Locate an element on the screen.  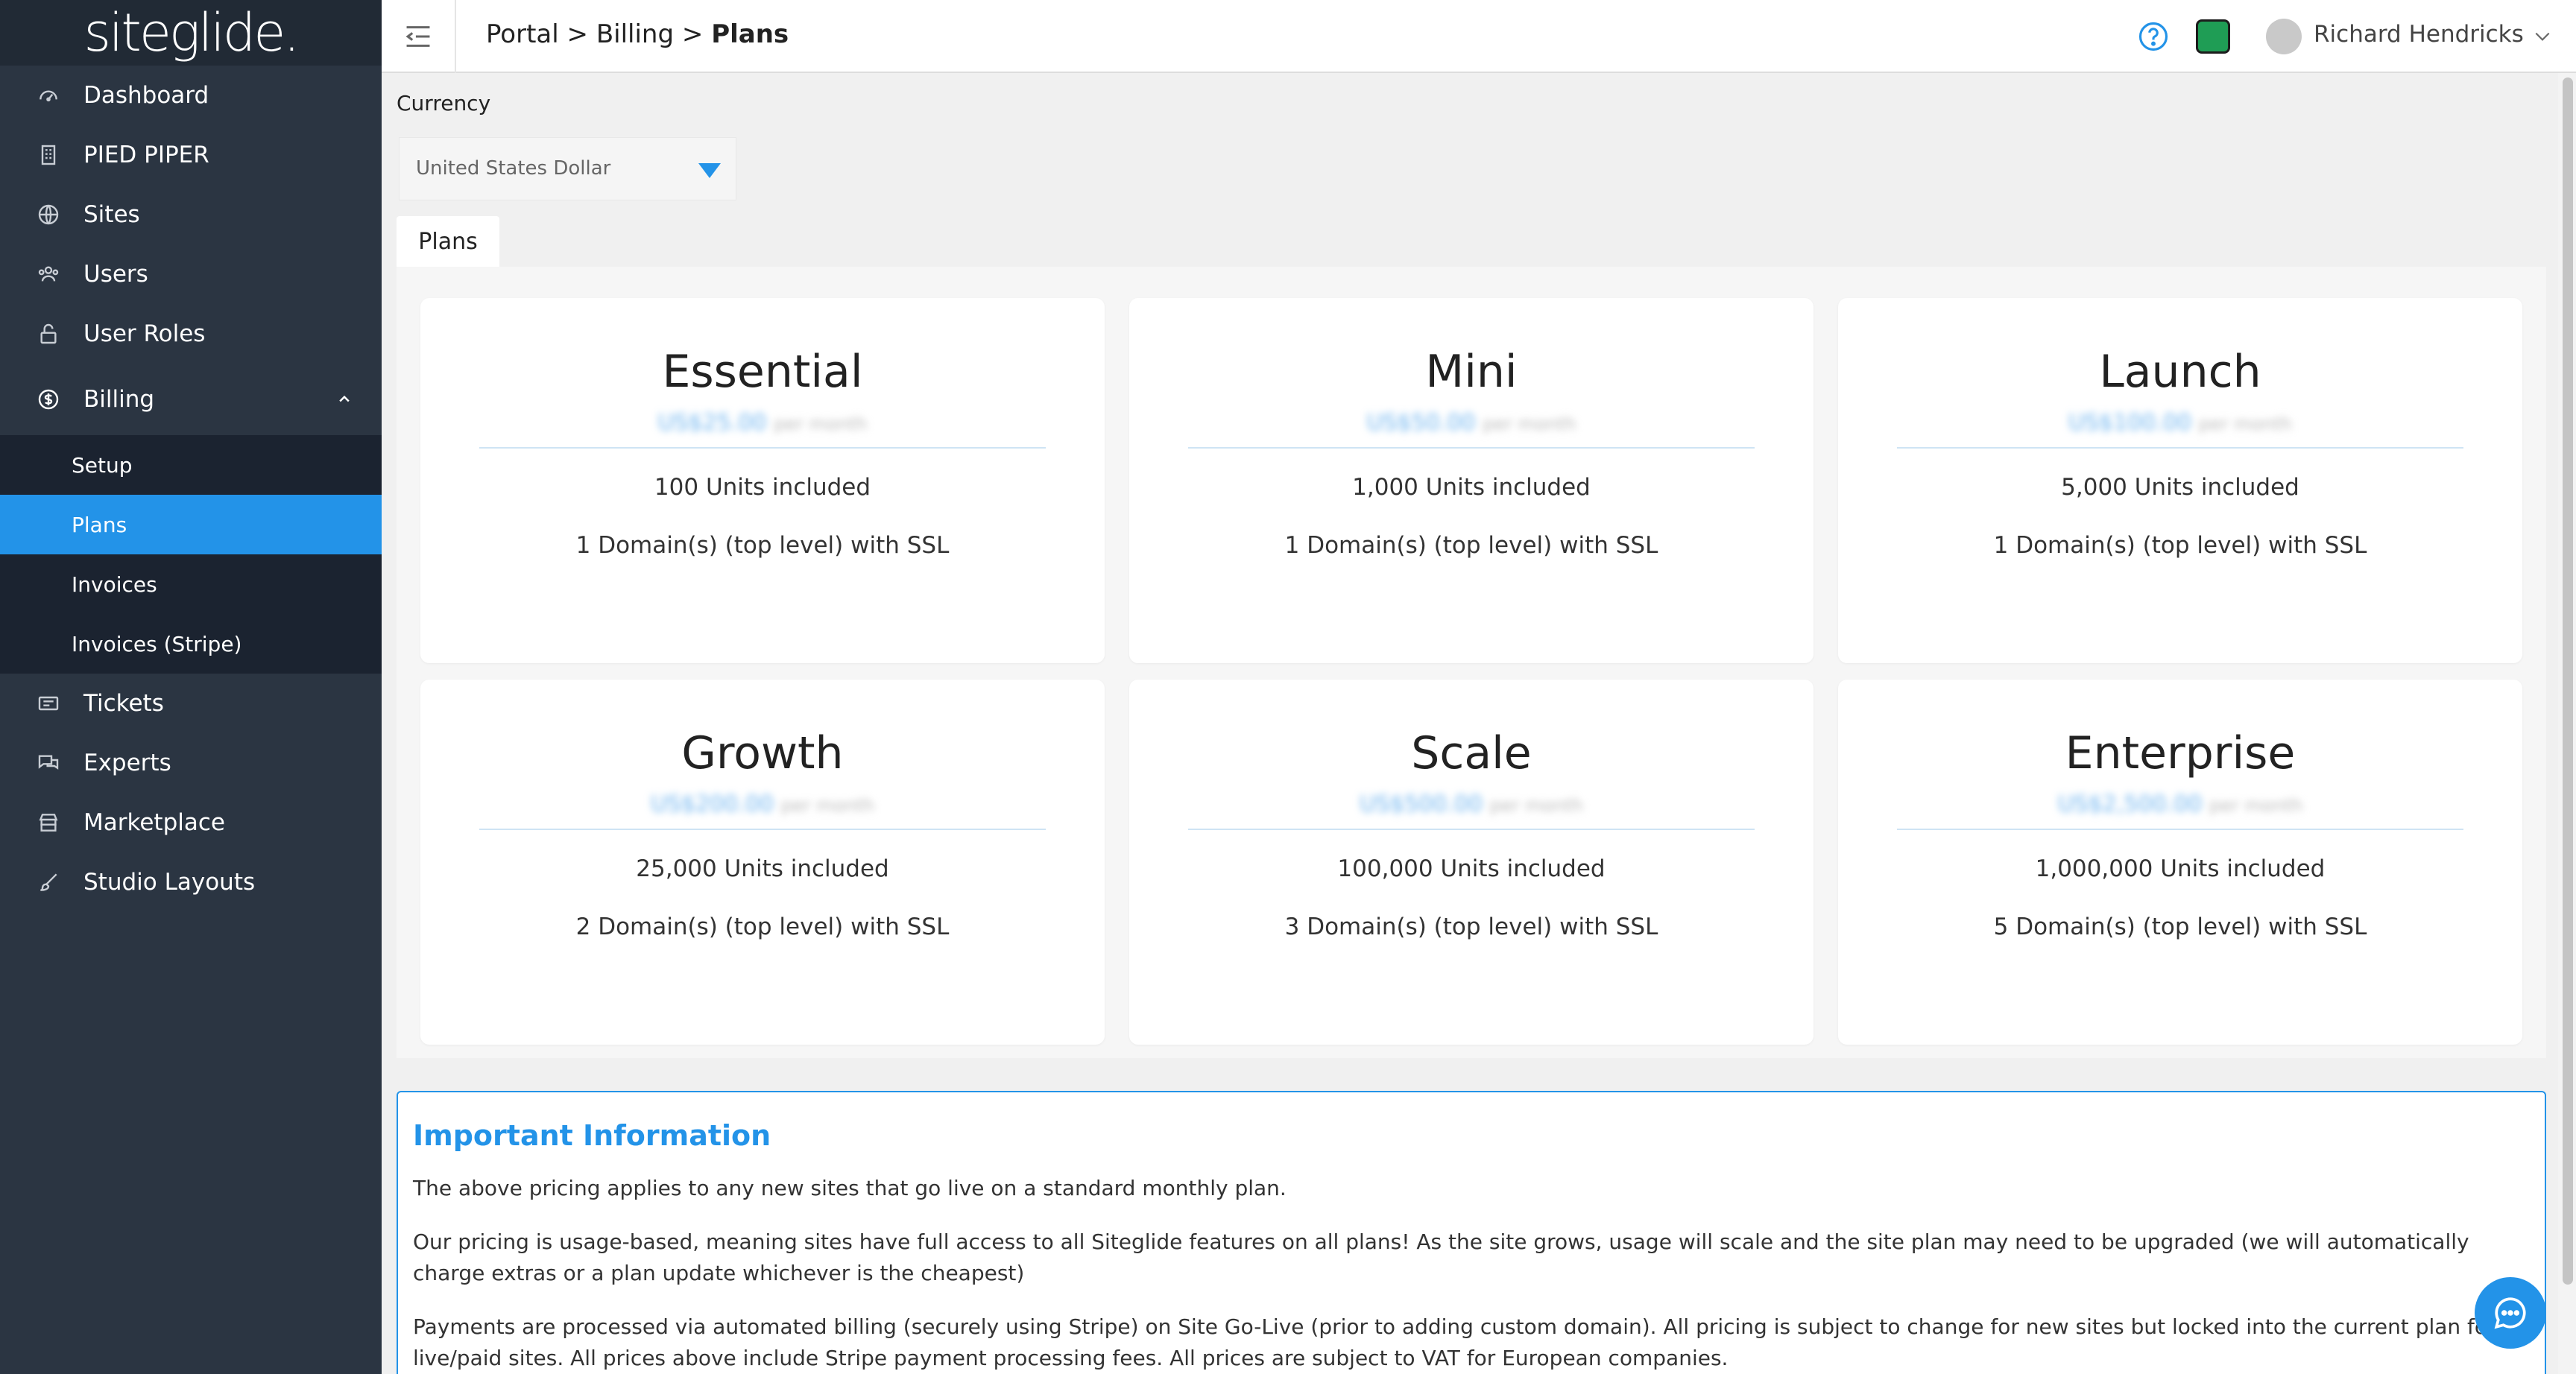
sidebar-subitem-invoices: Invoices is located at coordinates (191, 584).